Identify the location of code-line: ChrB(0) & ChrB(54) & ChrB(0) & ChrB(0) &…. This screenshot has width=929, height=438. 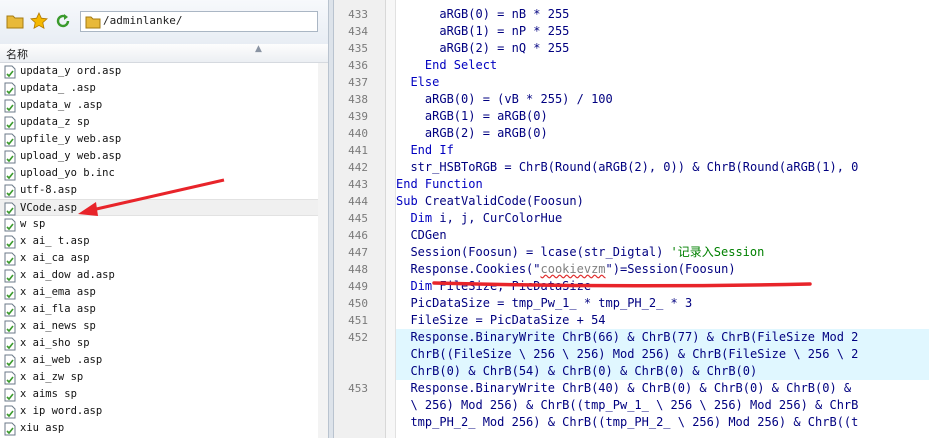
(662, 371).